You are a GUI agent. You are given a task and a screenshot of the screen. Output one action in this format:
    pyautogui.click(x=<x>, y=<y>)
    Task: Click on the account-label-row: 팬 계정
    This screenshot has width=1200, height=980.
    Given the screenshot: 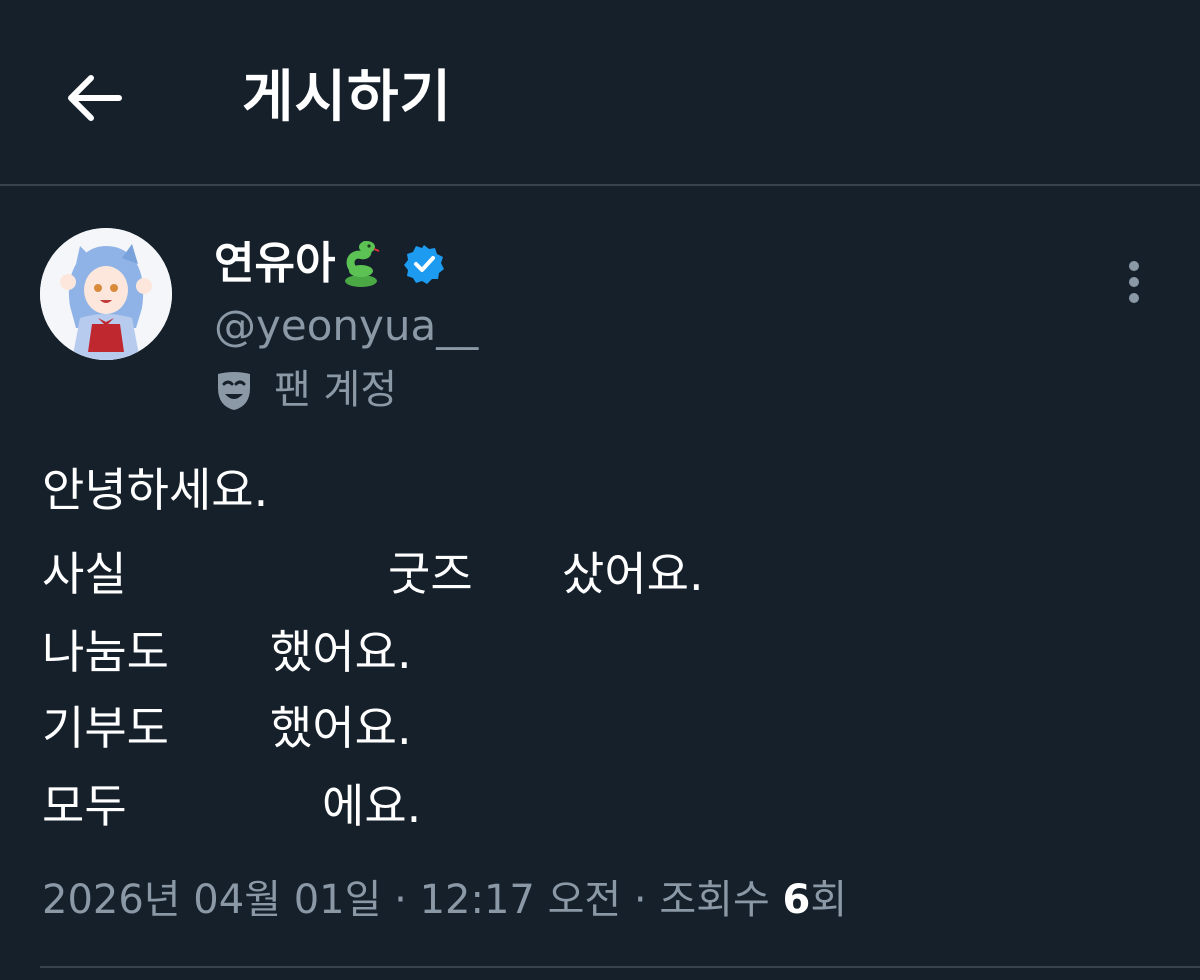 What is the action you would take?
    pyautogui.click(x=304, y=390)
    